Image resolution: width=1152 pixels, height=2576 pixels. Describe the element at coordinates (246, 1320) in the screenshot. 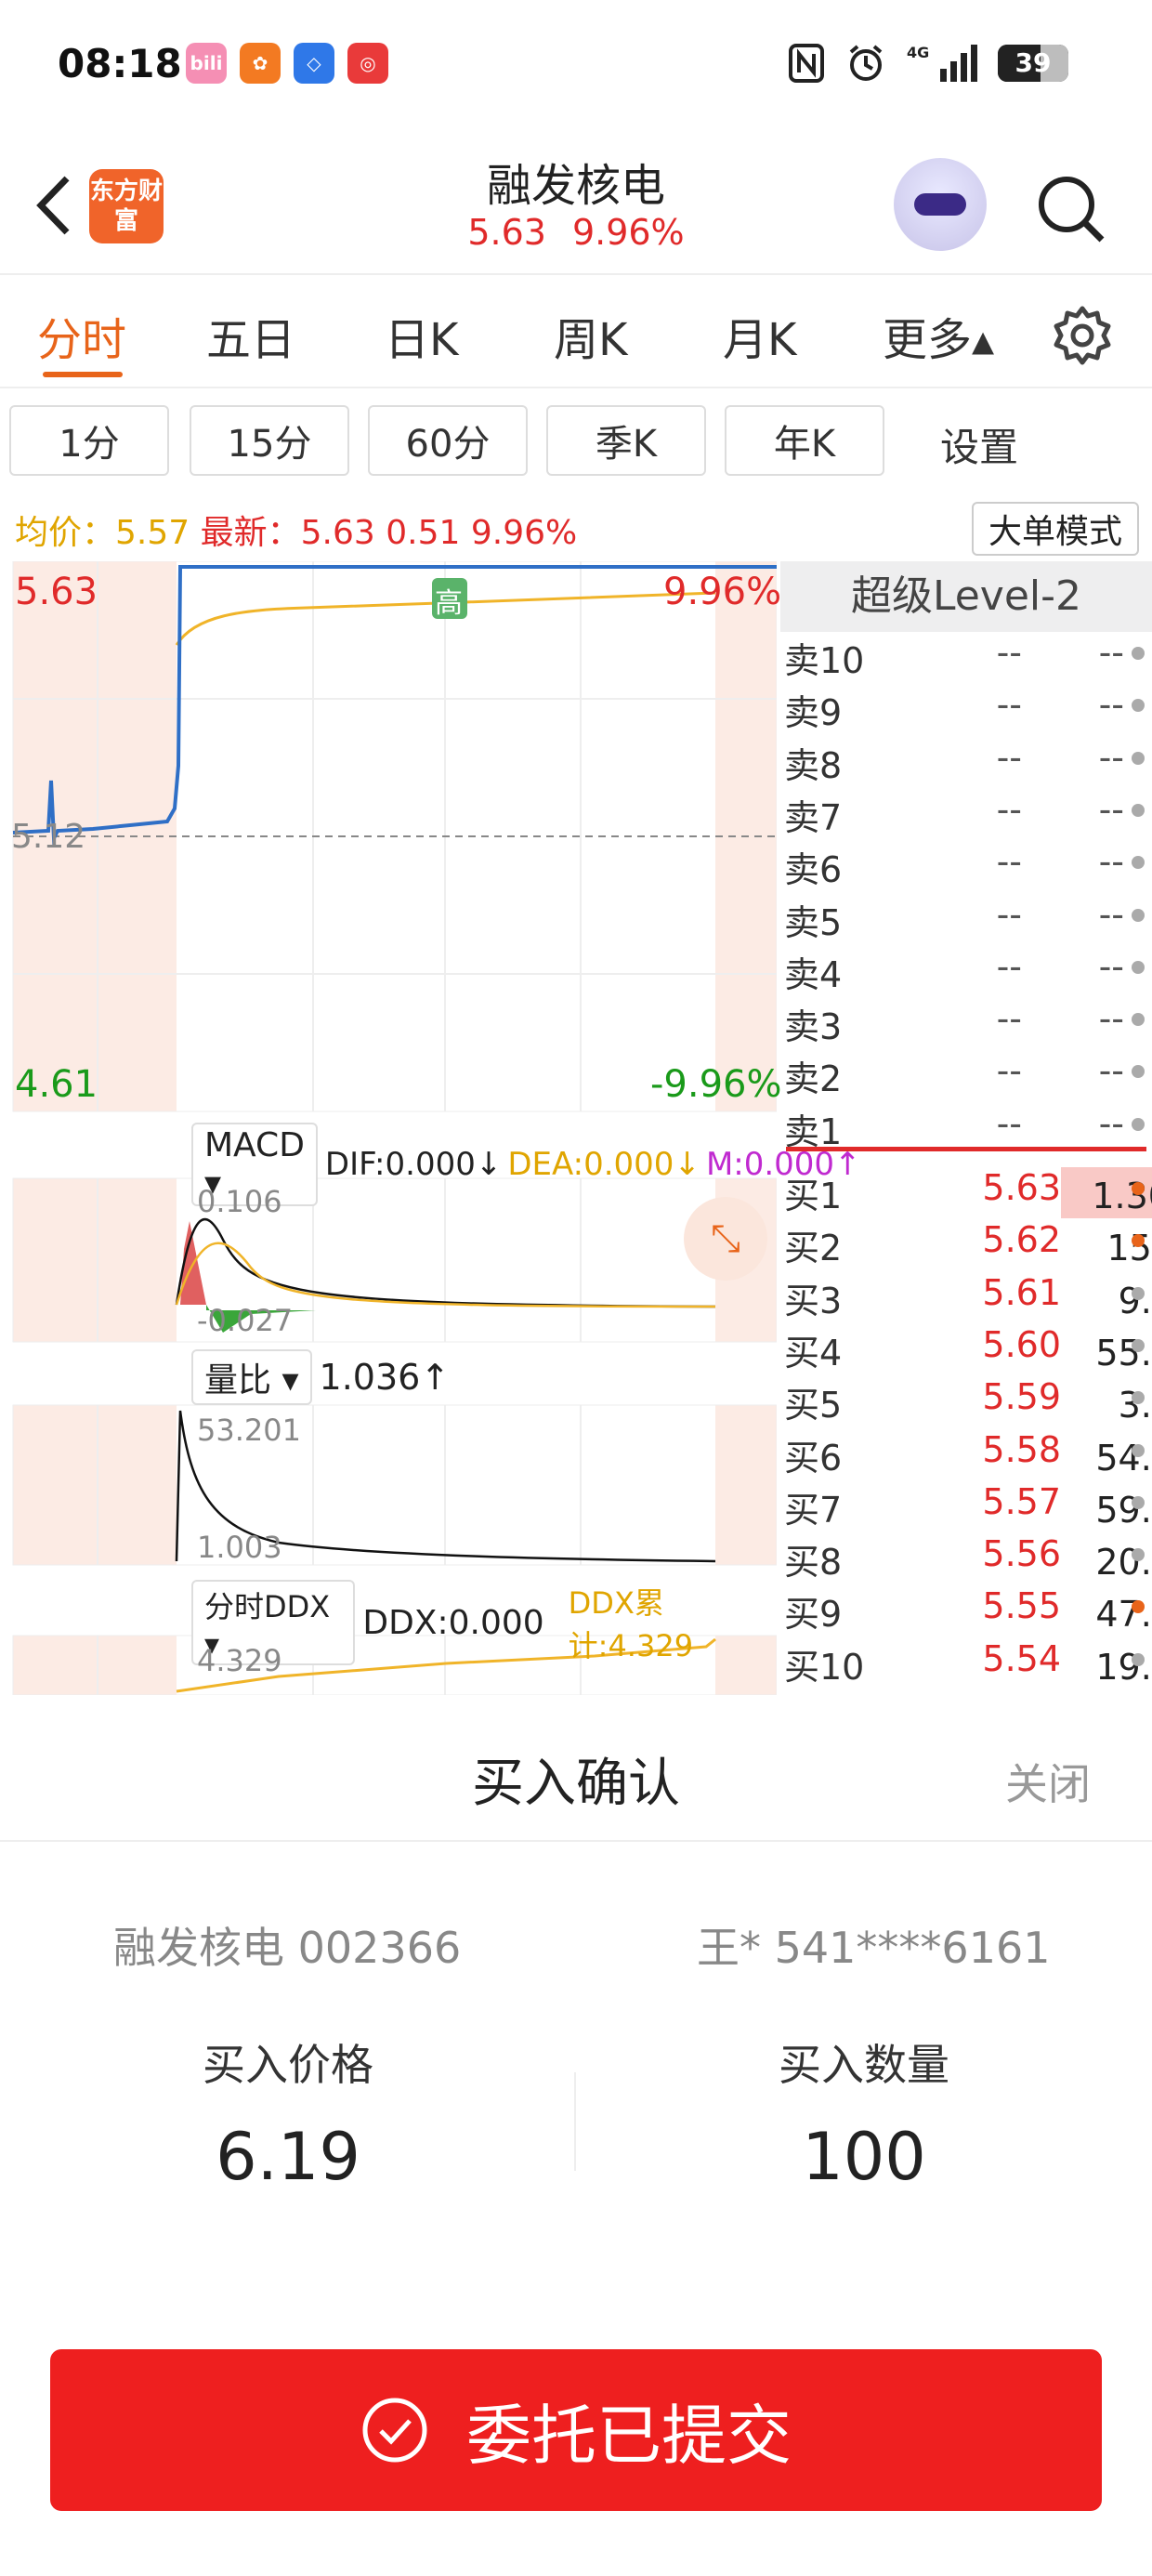

I see `macd-axis-bottom: -0.027` at that location.